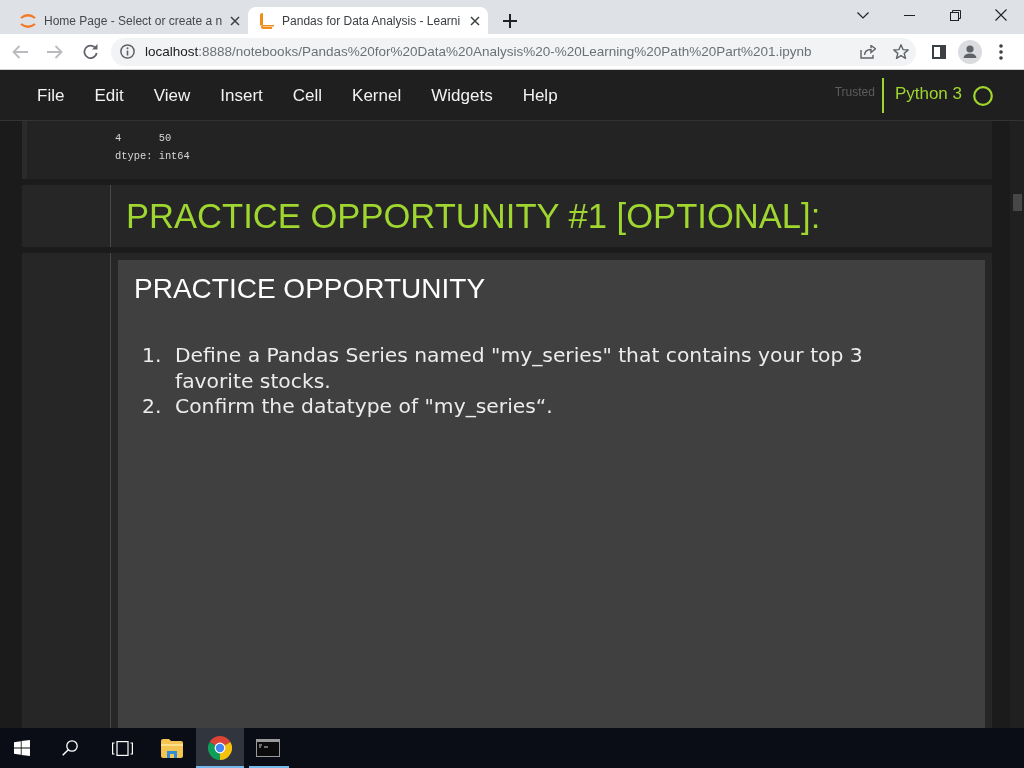  What do you see at coordinates (152, 356) in the screenshot?
I see `list-number: 1.` at bounding box center [152, 356].